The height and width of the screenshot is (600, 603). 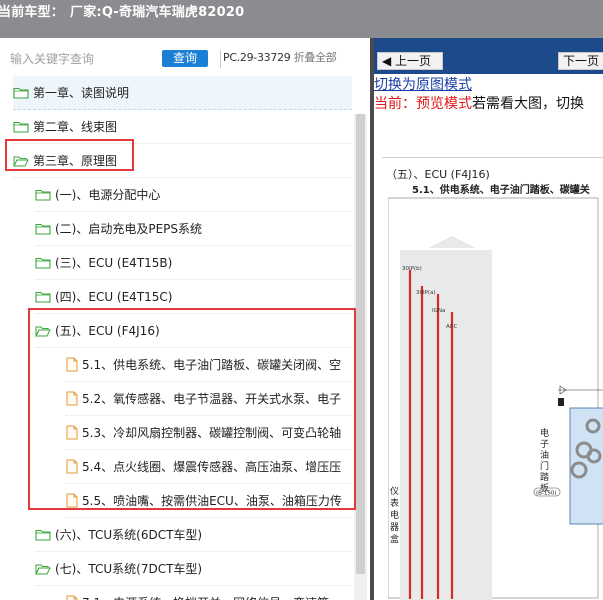 I want to click on tree-folder-item: 第二章、线束图, so click(x=182, y=127).